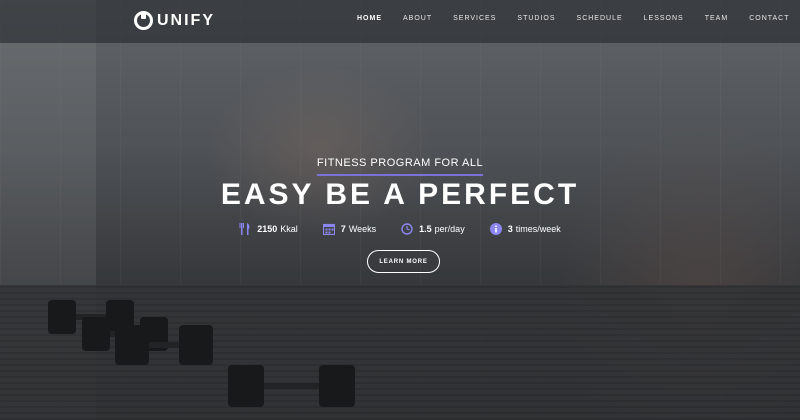 This screenshot has width=800, height=420. I want to click on stat-frequency: 3 times/week, so click(525, 229).